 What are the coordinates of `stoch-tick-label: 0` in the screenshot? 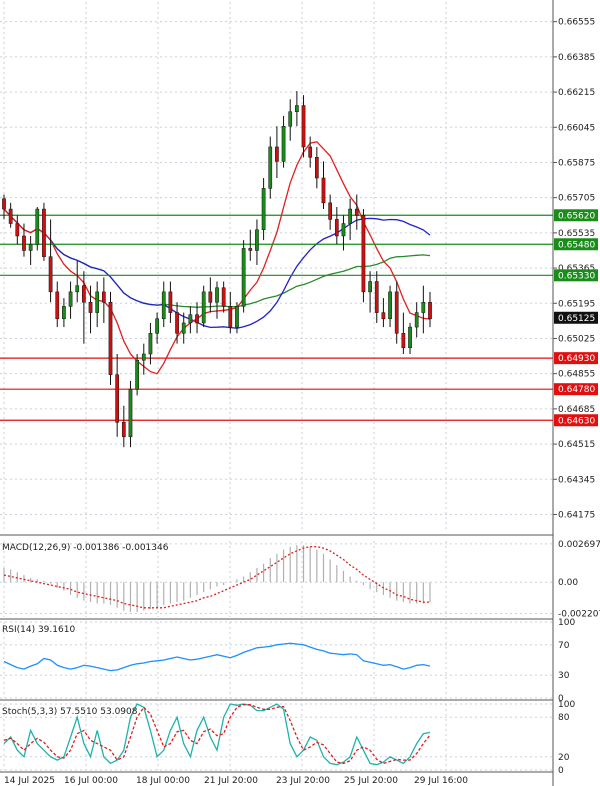 It's located at (561, 771).